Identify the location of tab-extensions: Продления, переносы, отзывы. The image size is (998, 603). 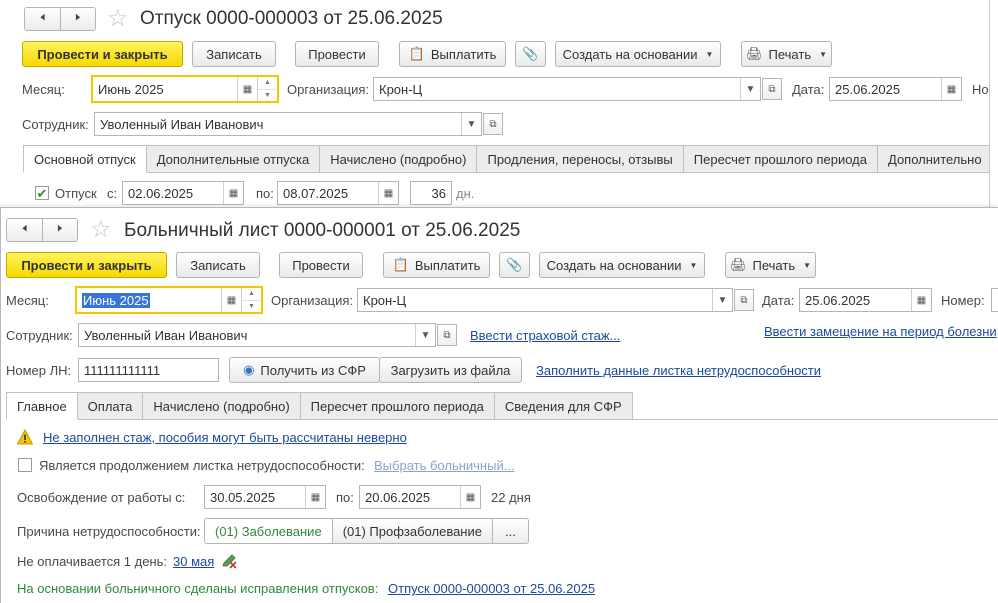
(580, 159).